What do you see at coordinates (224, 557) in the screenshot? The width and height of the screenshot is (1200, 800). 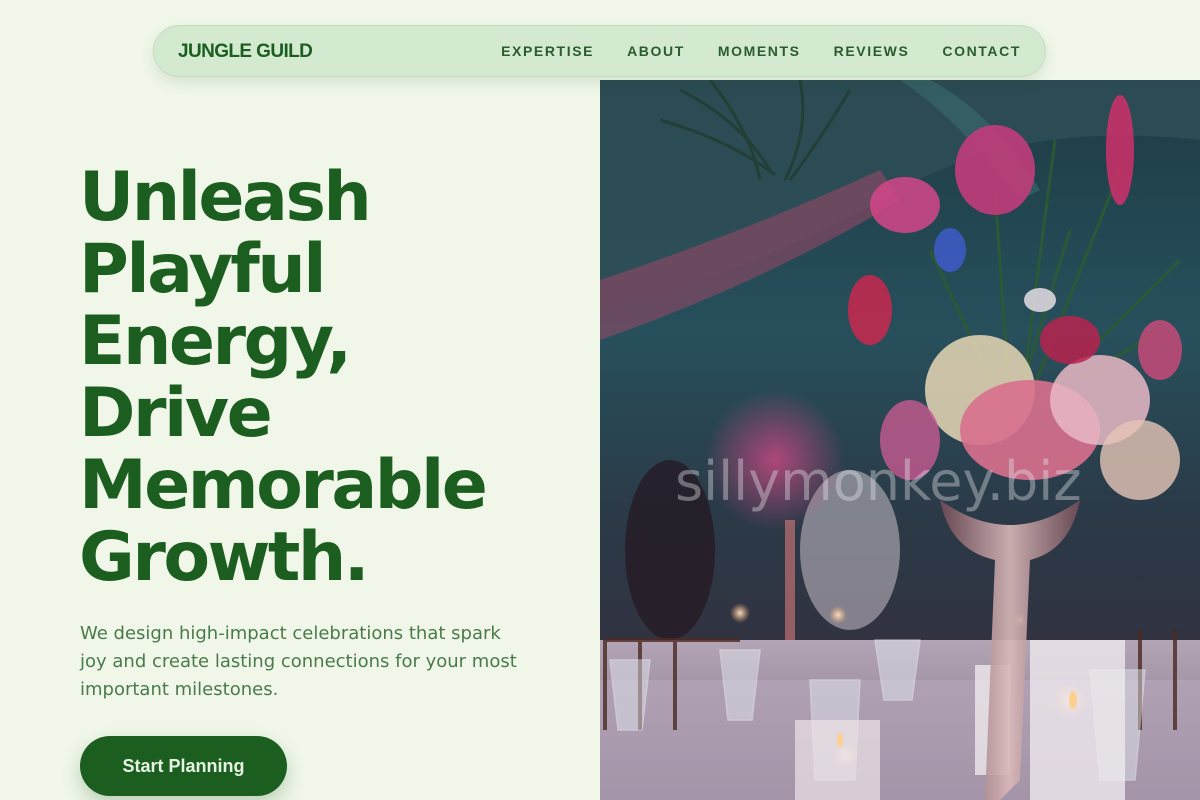 I see `headline-line: Growth.` at bounding box center [224, 557].